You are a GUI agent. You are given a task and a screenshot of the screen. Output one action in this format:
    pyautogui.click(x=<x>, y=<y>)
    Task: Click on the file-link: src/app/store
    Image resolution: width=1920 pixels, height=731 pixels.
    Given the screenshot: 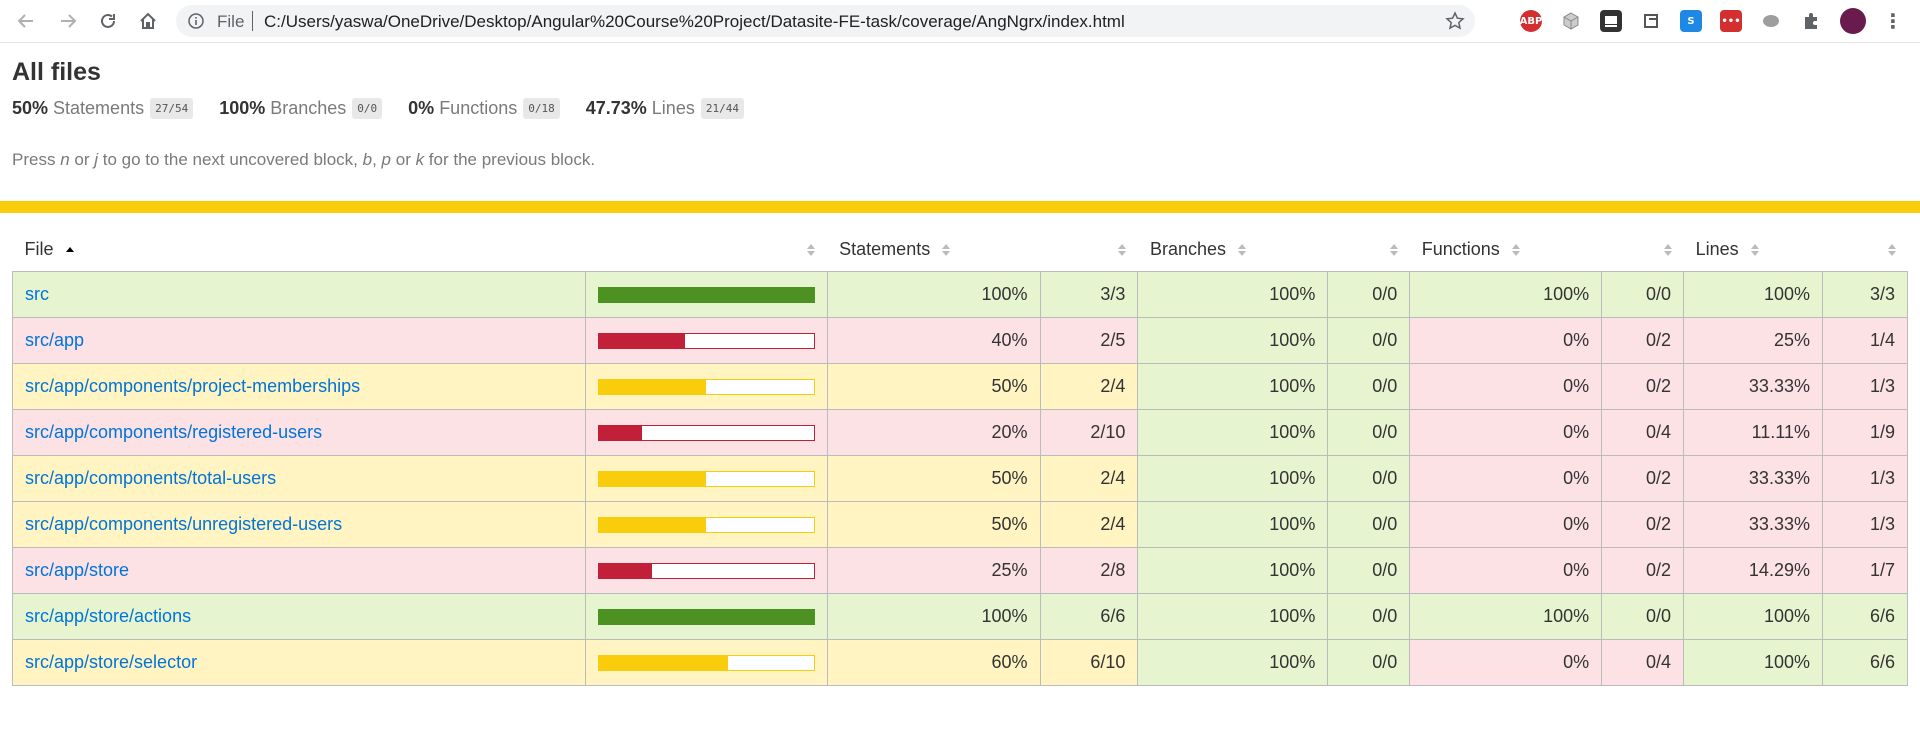 What is the action you would take?
    pyautogui.click(x=77, y=570)
    